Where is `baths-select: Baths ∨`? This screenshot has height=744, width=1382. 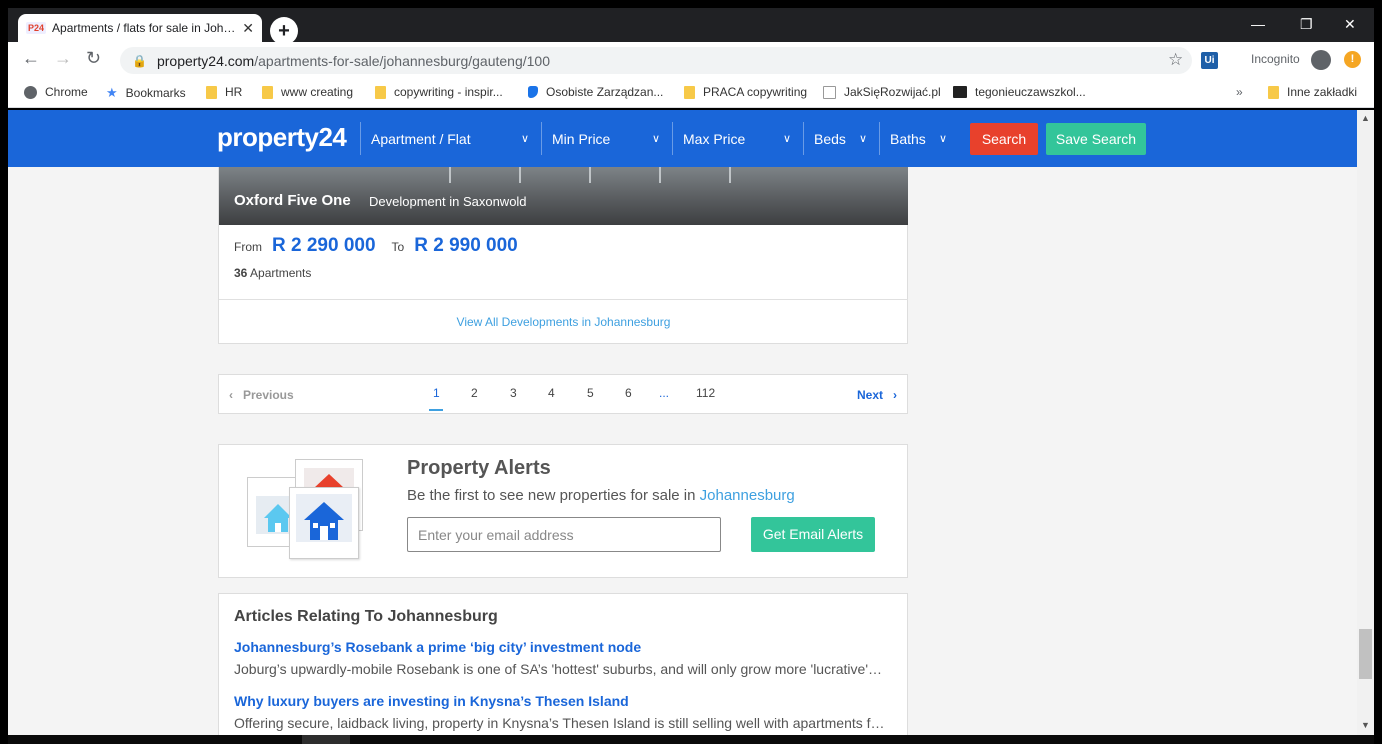
baths-select: Baths ∨ is located at coordinates (919, 138).